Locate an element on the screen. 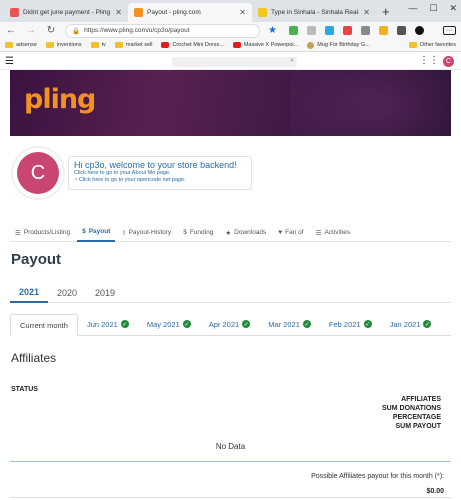  bookmark-label: adsense is located at coordinates (26, 45).